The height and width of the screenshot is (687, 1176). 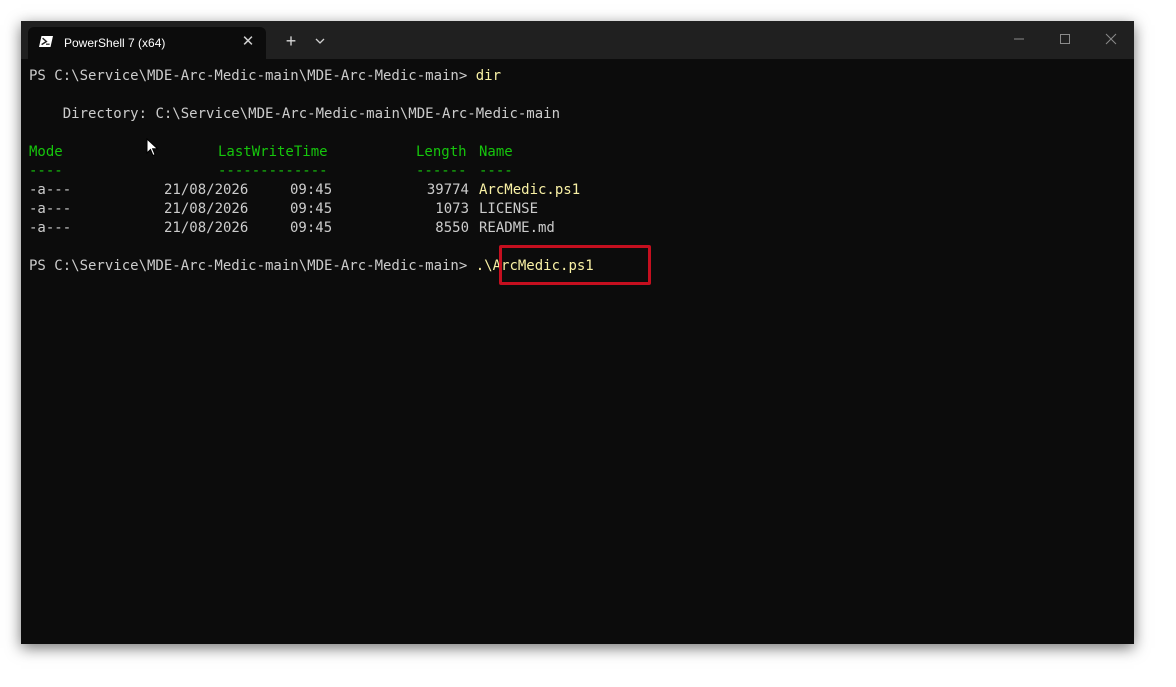 What do you see at coordinates (152, 147) in the screenshot?
I see `mouse-pointer-icon` at bounding box center [152, 147].